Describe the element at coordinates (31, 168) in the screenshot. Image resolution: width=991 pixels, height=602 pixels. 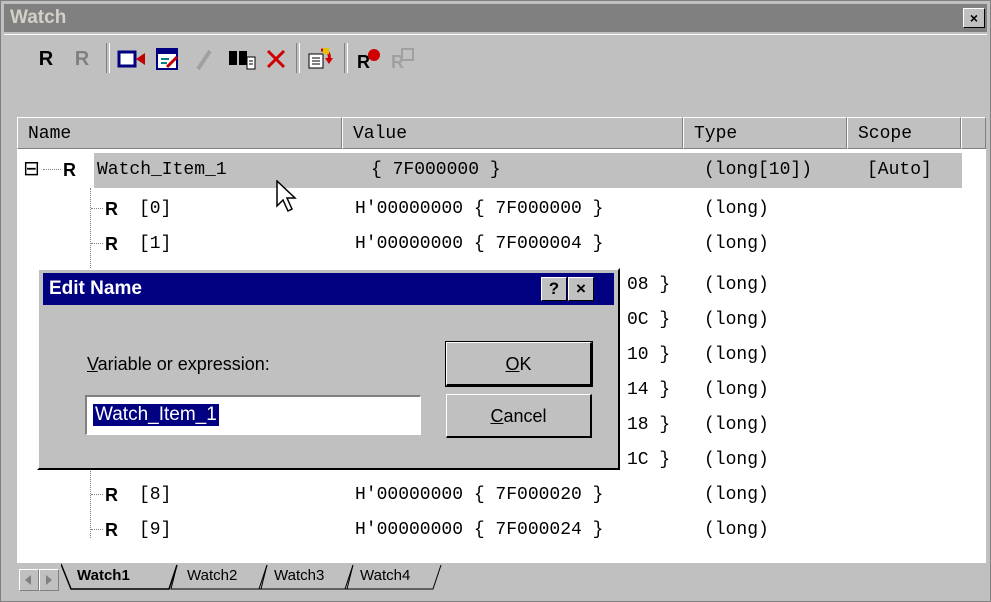
I see `collapse-icon: ⊟` at that location.